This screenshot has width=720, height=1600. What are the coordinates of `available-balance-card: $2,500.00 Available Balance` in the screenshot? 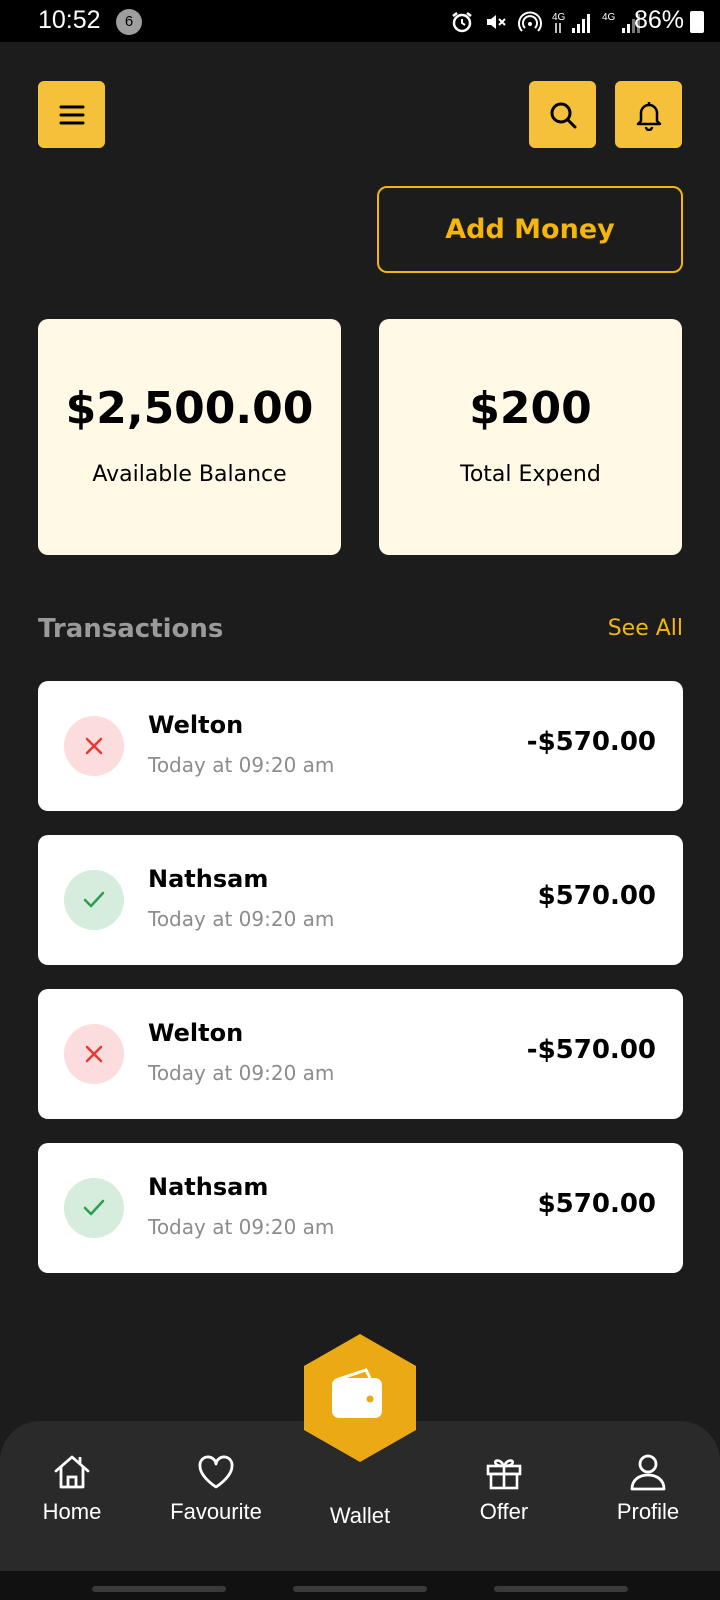 It's located at (189, 437).